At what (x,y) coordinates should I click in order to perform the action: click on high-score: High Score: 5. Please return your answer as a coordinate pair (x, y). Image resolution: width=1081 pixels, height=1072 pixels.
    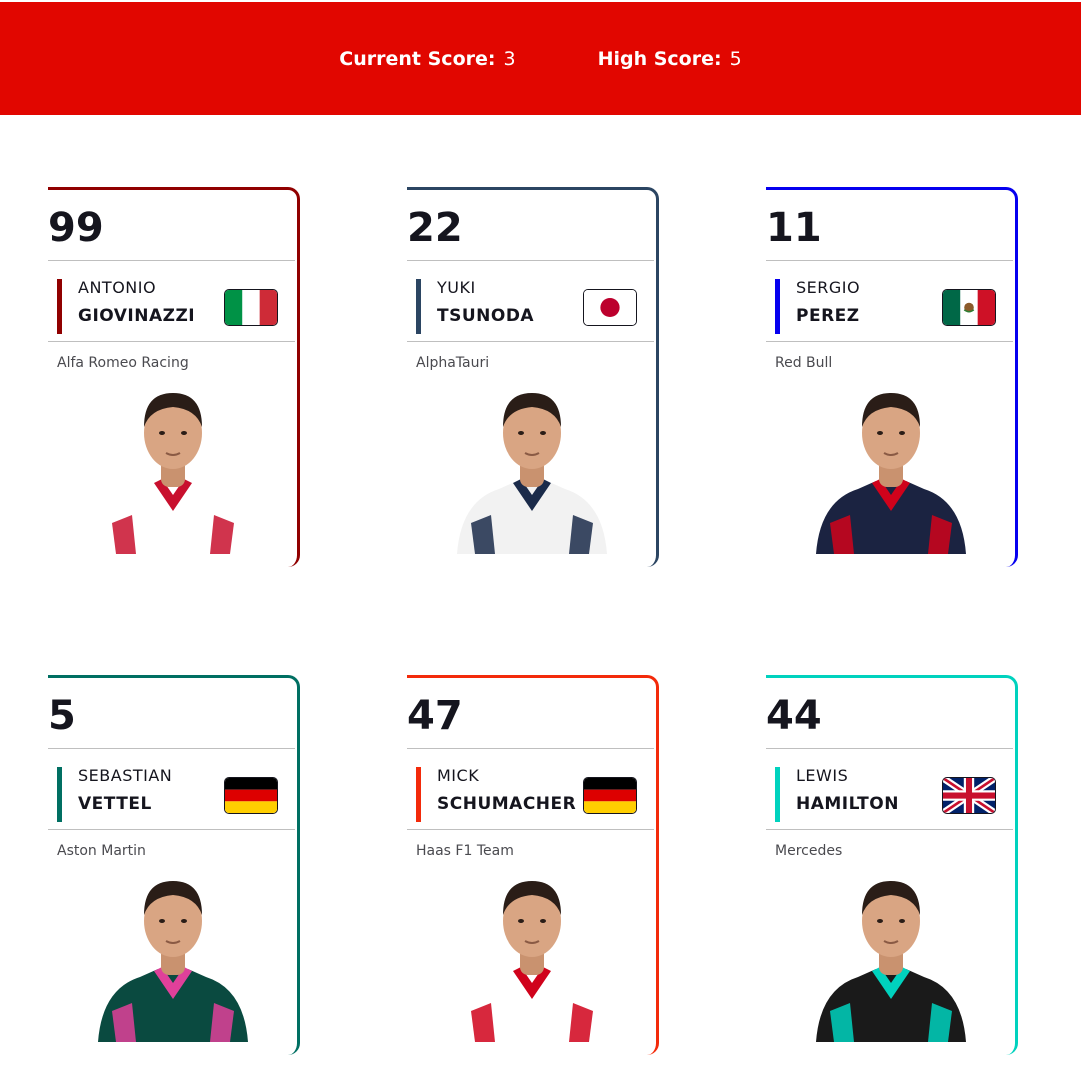
    Looking at the image, I should click on (670, 59).